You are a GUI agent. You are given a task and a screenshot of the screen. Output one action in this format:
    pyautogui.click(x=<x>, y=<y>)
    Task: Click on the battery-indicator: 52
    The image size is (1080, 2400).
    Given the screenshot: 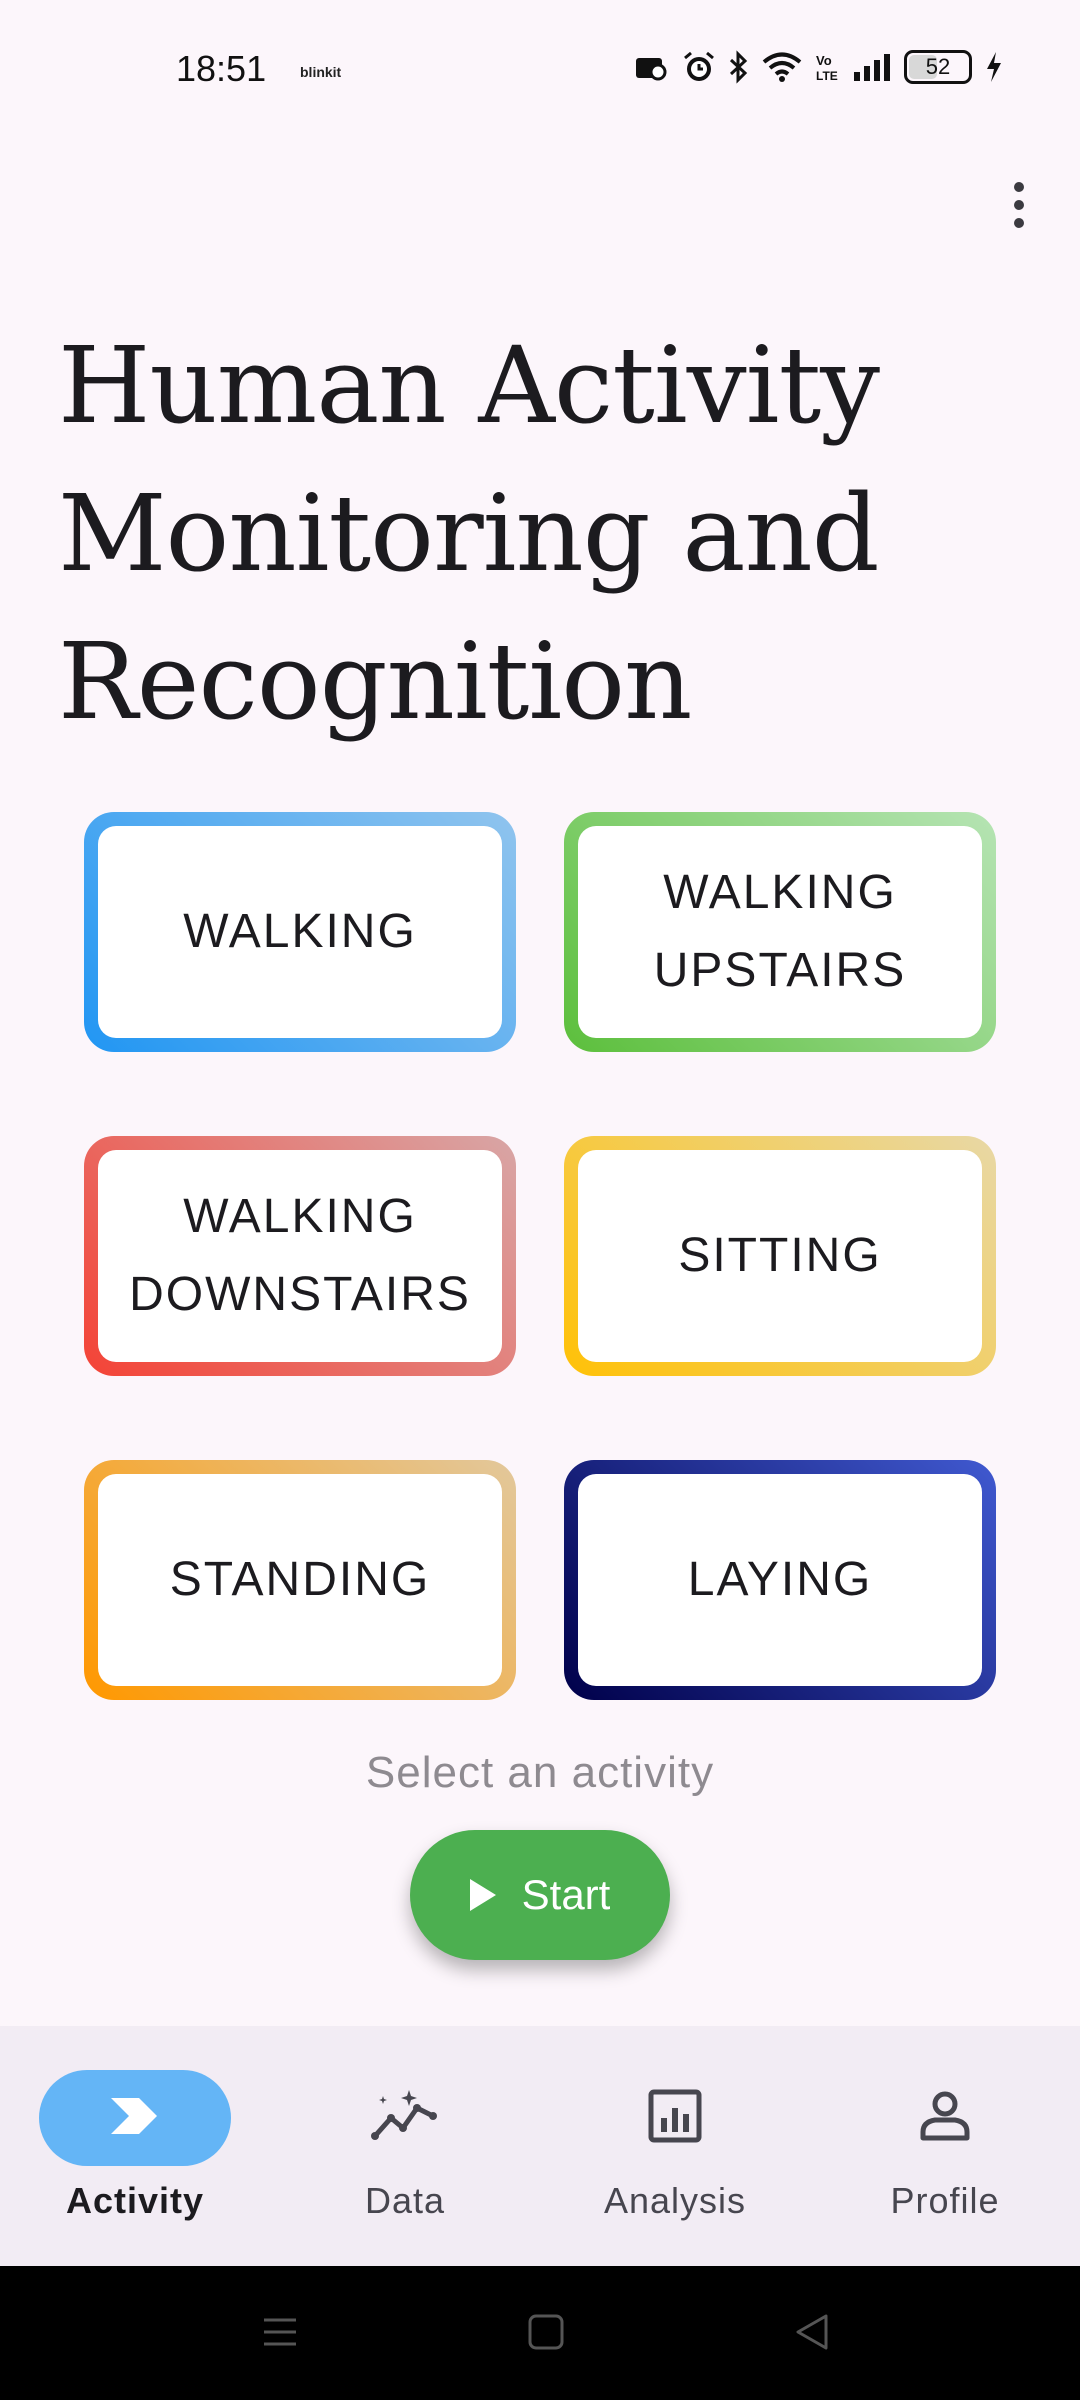 What is the action you would take?
    pyautogui.click(x=938, y=67)
    